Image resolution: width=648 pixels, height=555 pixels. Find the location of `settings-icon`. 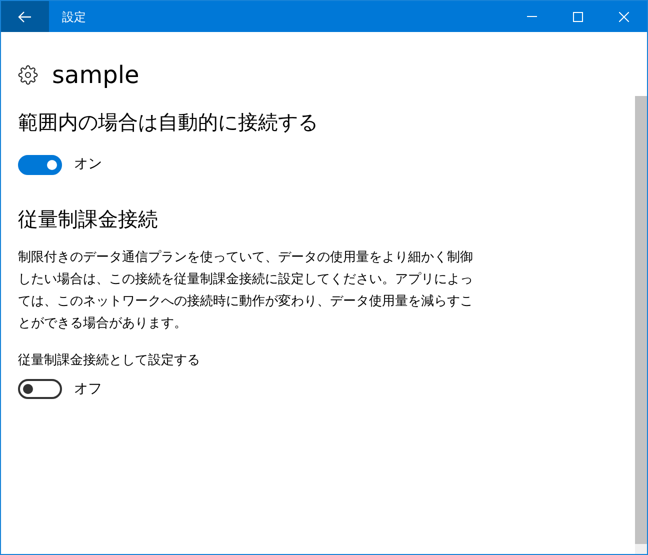

settings-icon is located at coordinates (28, 75).